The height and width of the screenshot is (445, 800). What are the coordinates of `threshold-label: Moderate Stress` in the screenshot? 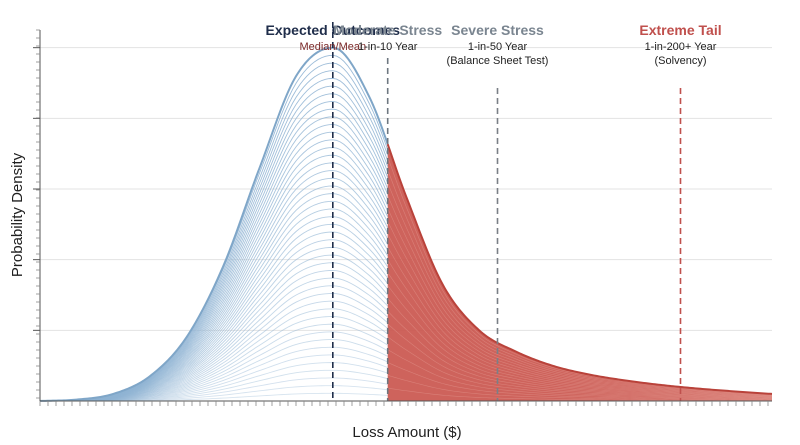 It's located at (387, 30).